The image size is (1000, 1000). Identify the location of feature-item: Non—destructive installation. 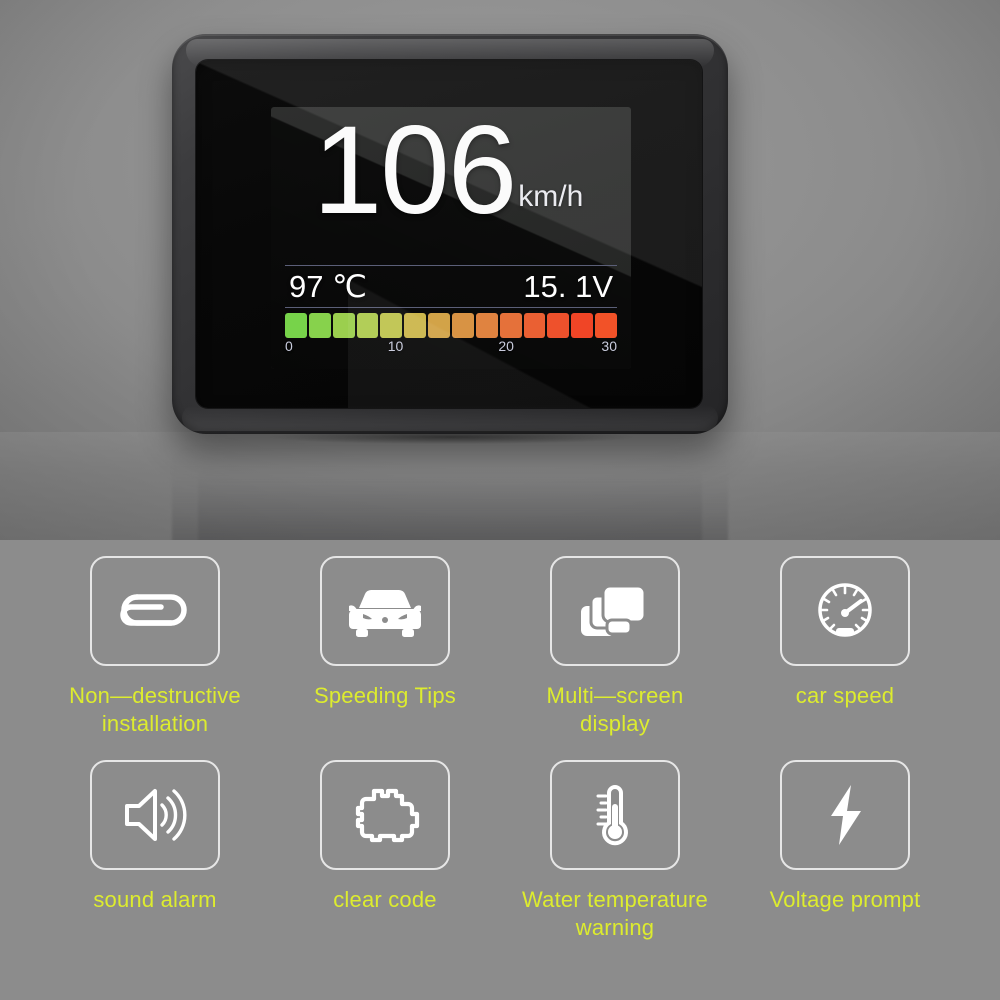
(155, 647).